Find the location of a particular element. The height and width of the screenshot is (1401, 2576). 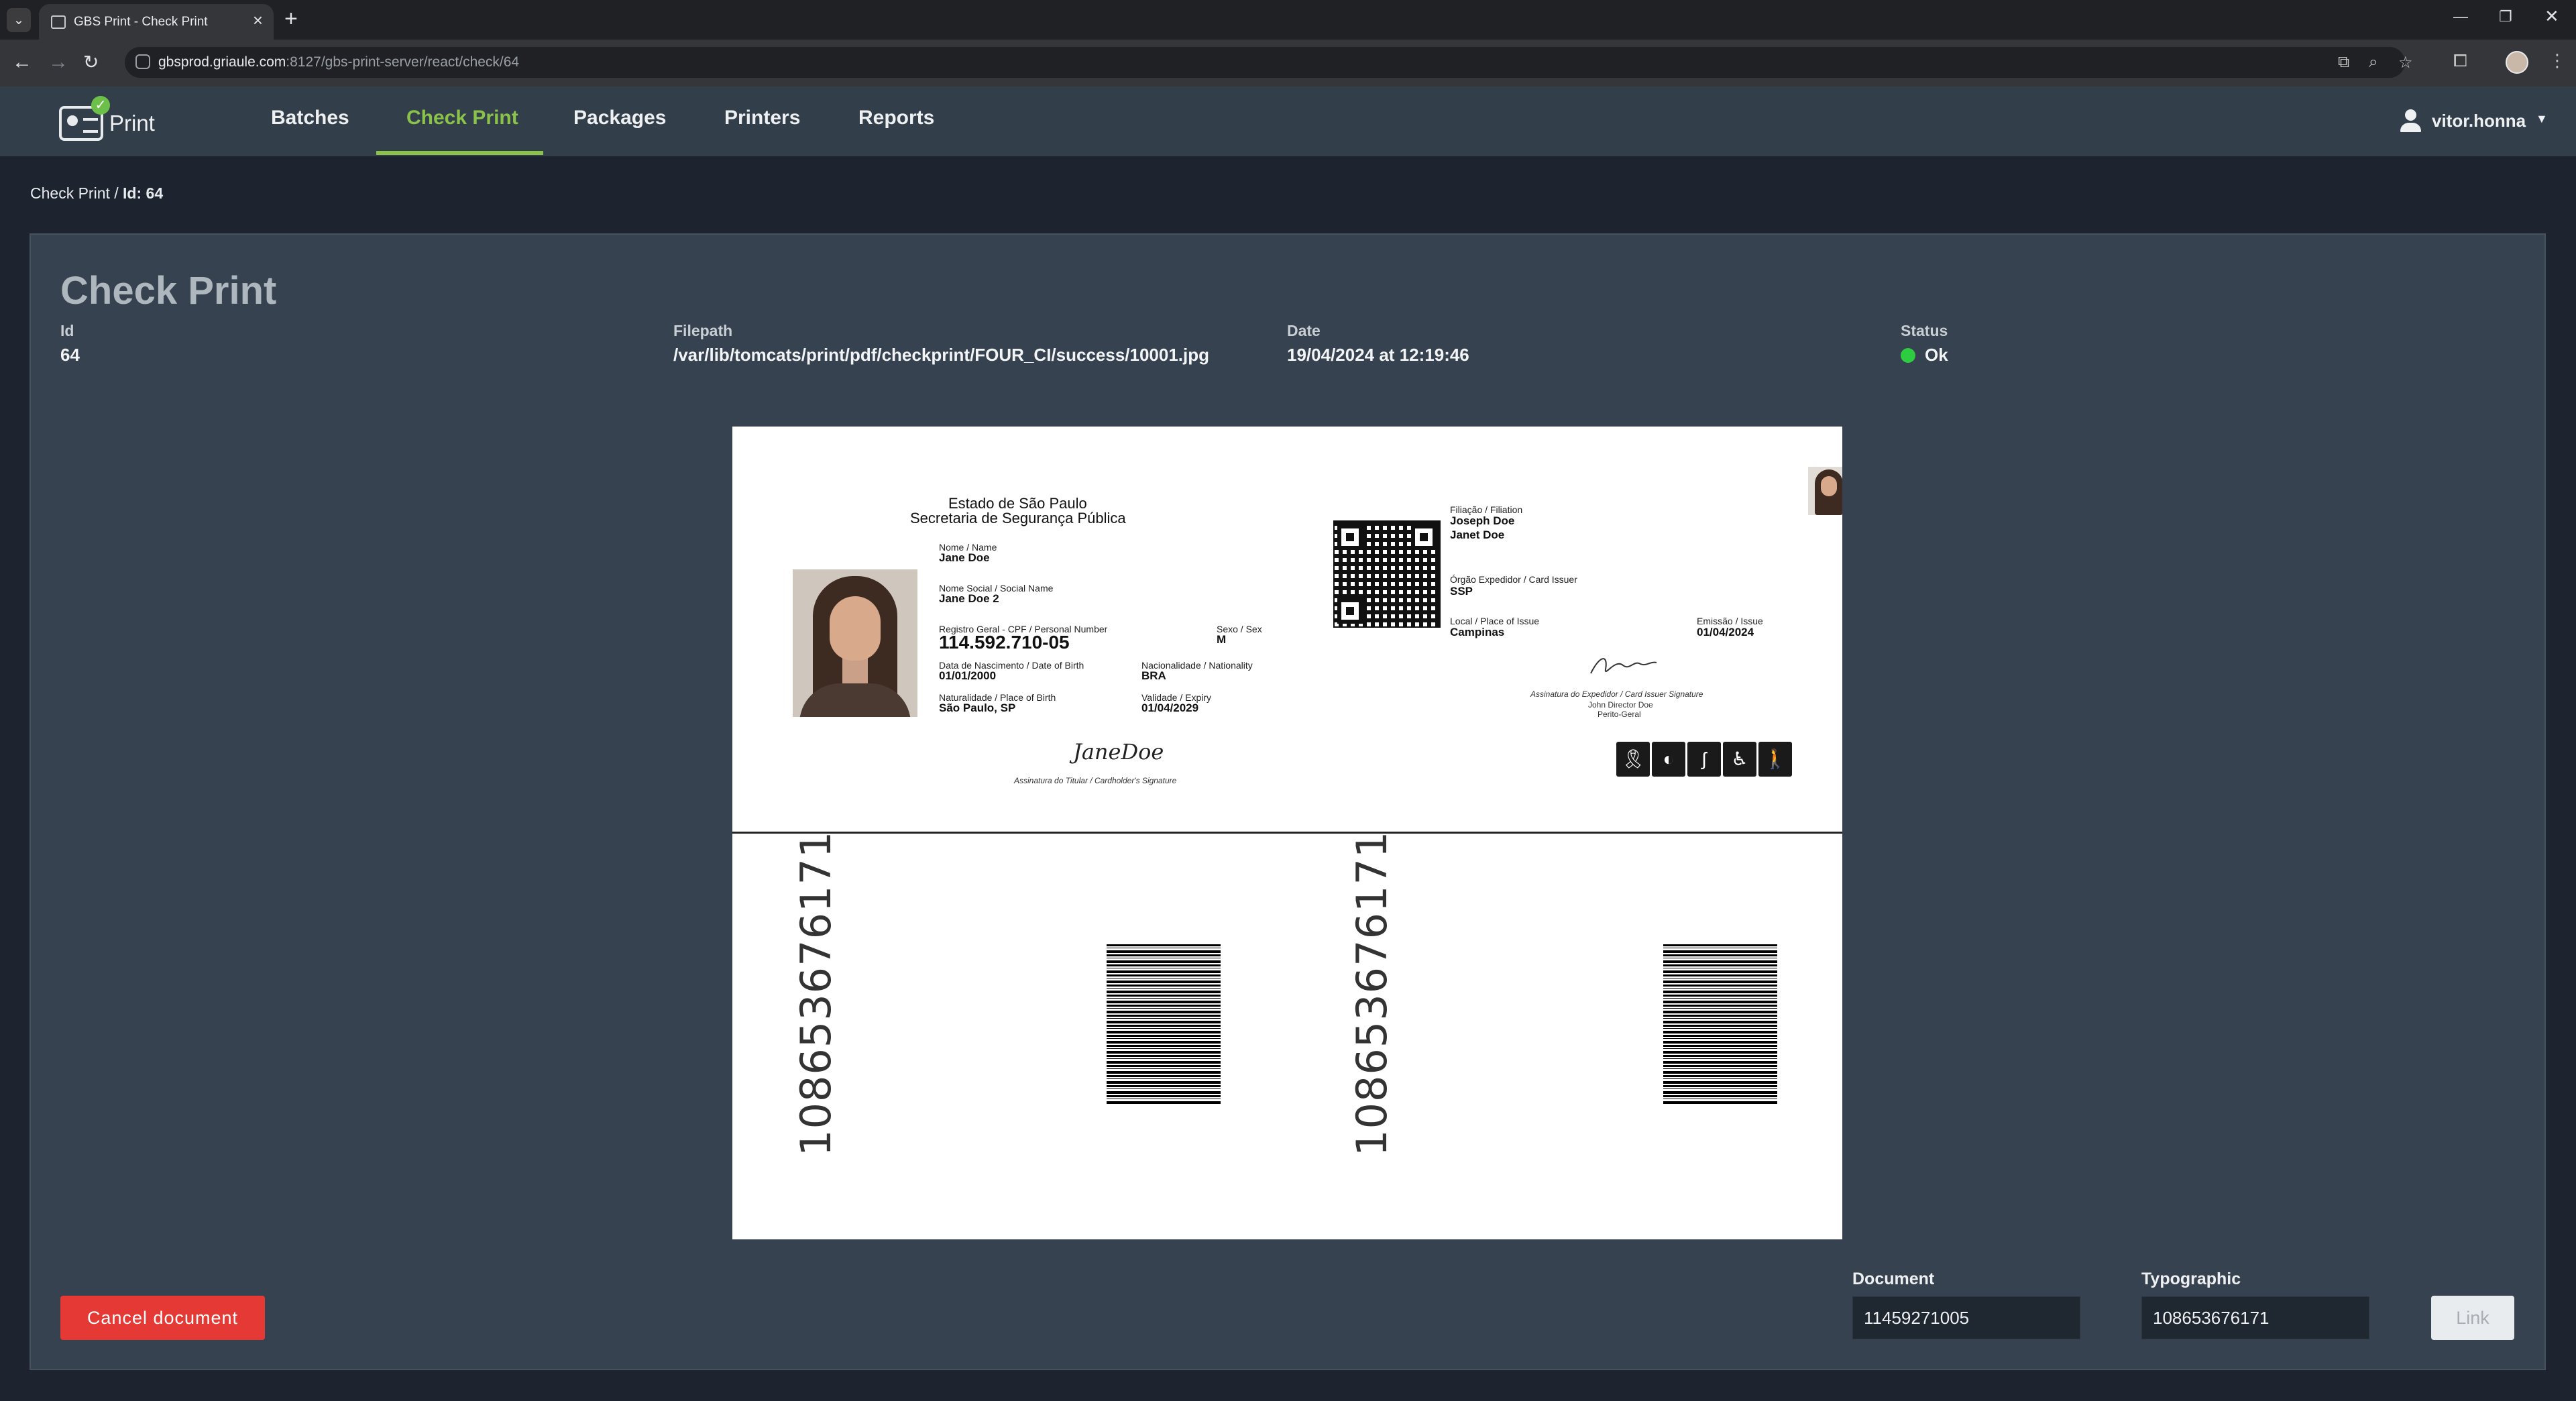

id-label: Id is located at coordinates (67, 330).